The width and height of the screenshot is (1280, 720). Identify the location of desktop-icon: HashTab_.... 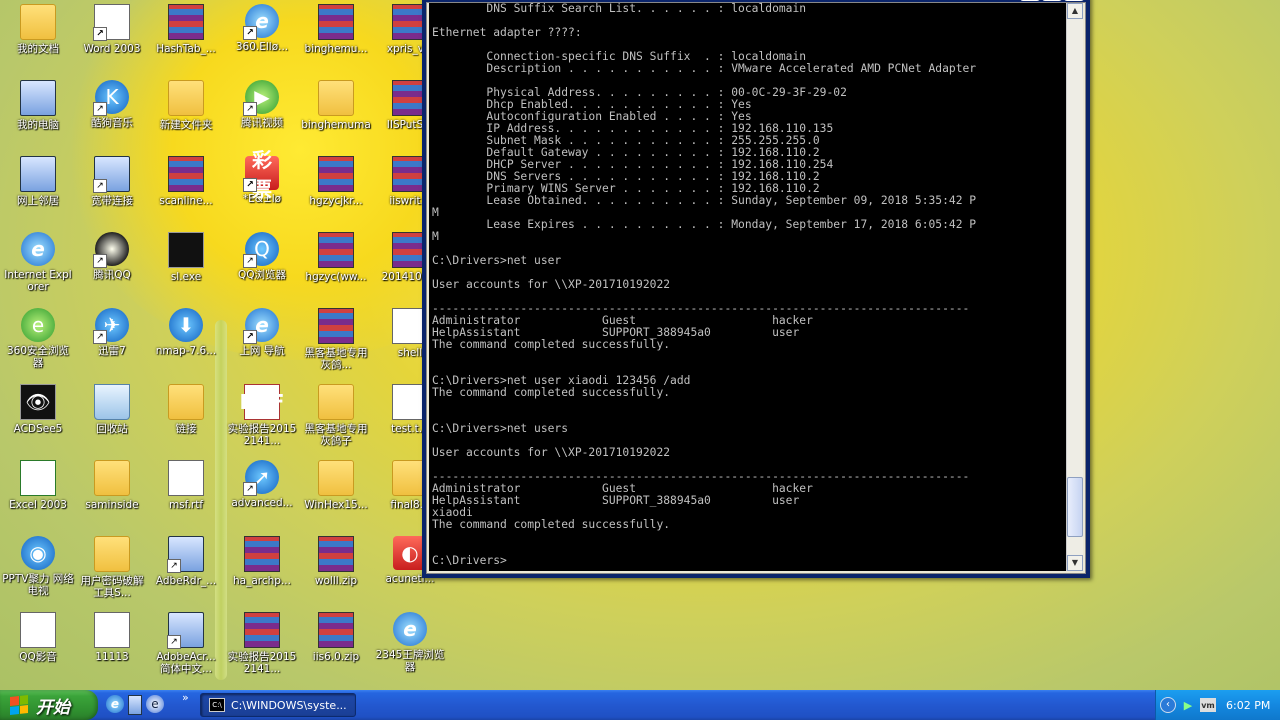
(186, 29).